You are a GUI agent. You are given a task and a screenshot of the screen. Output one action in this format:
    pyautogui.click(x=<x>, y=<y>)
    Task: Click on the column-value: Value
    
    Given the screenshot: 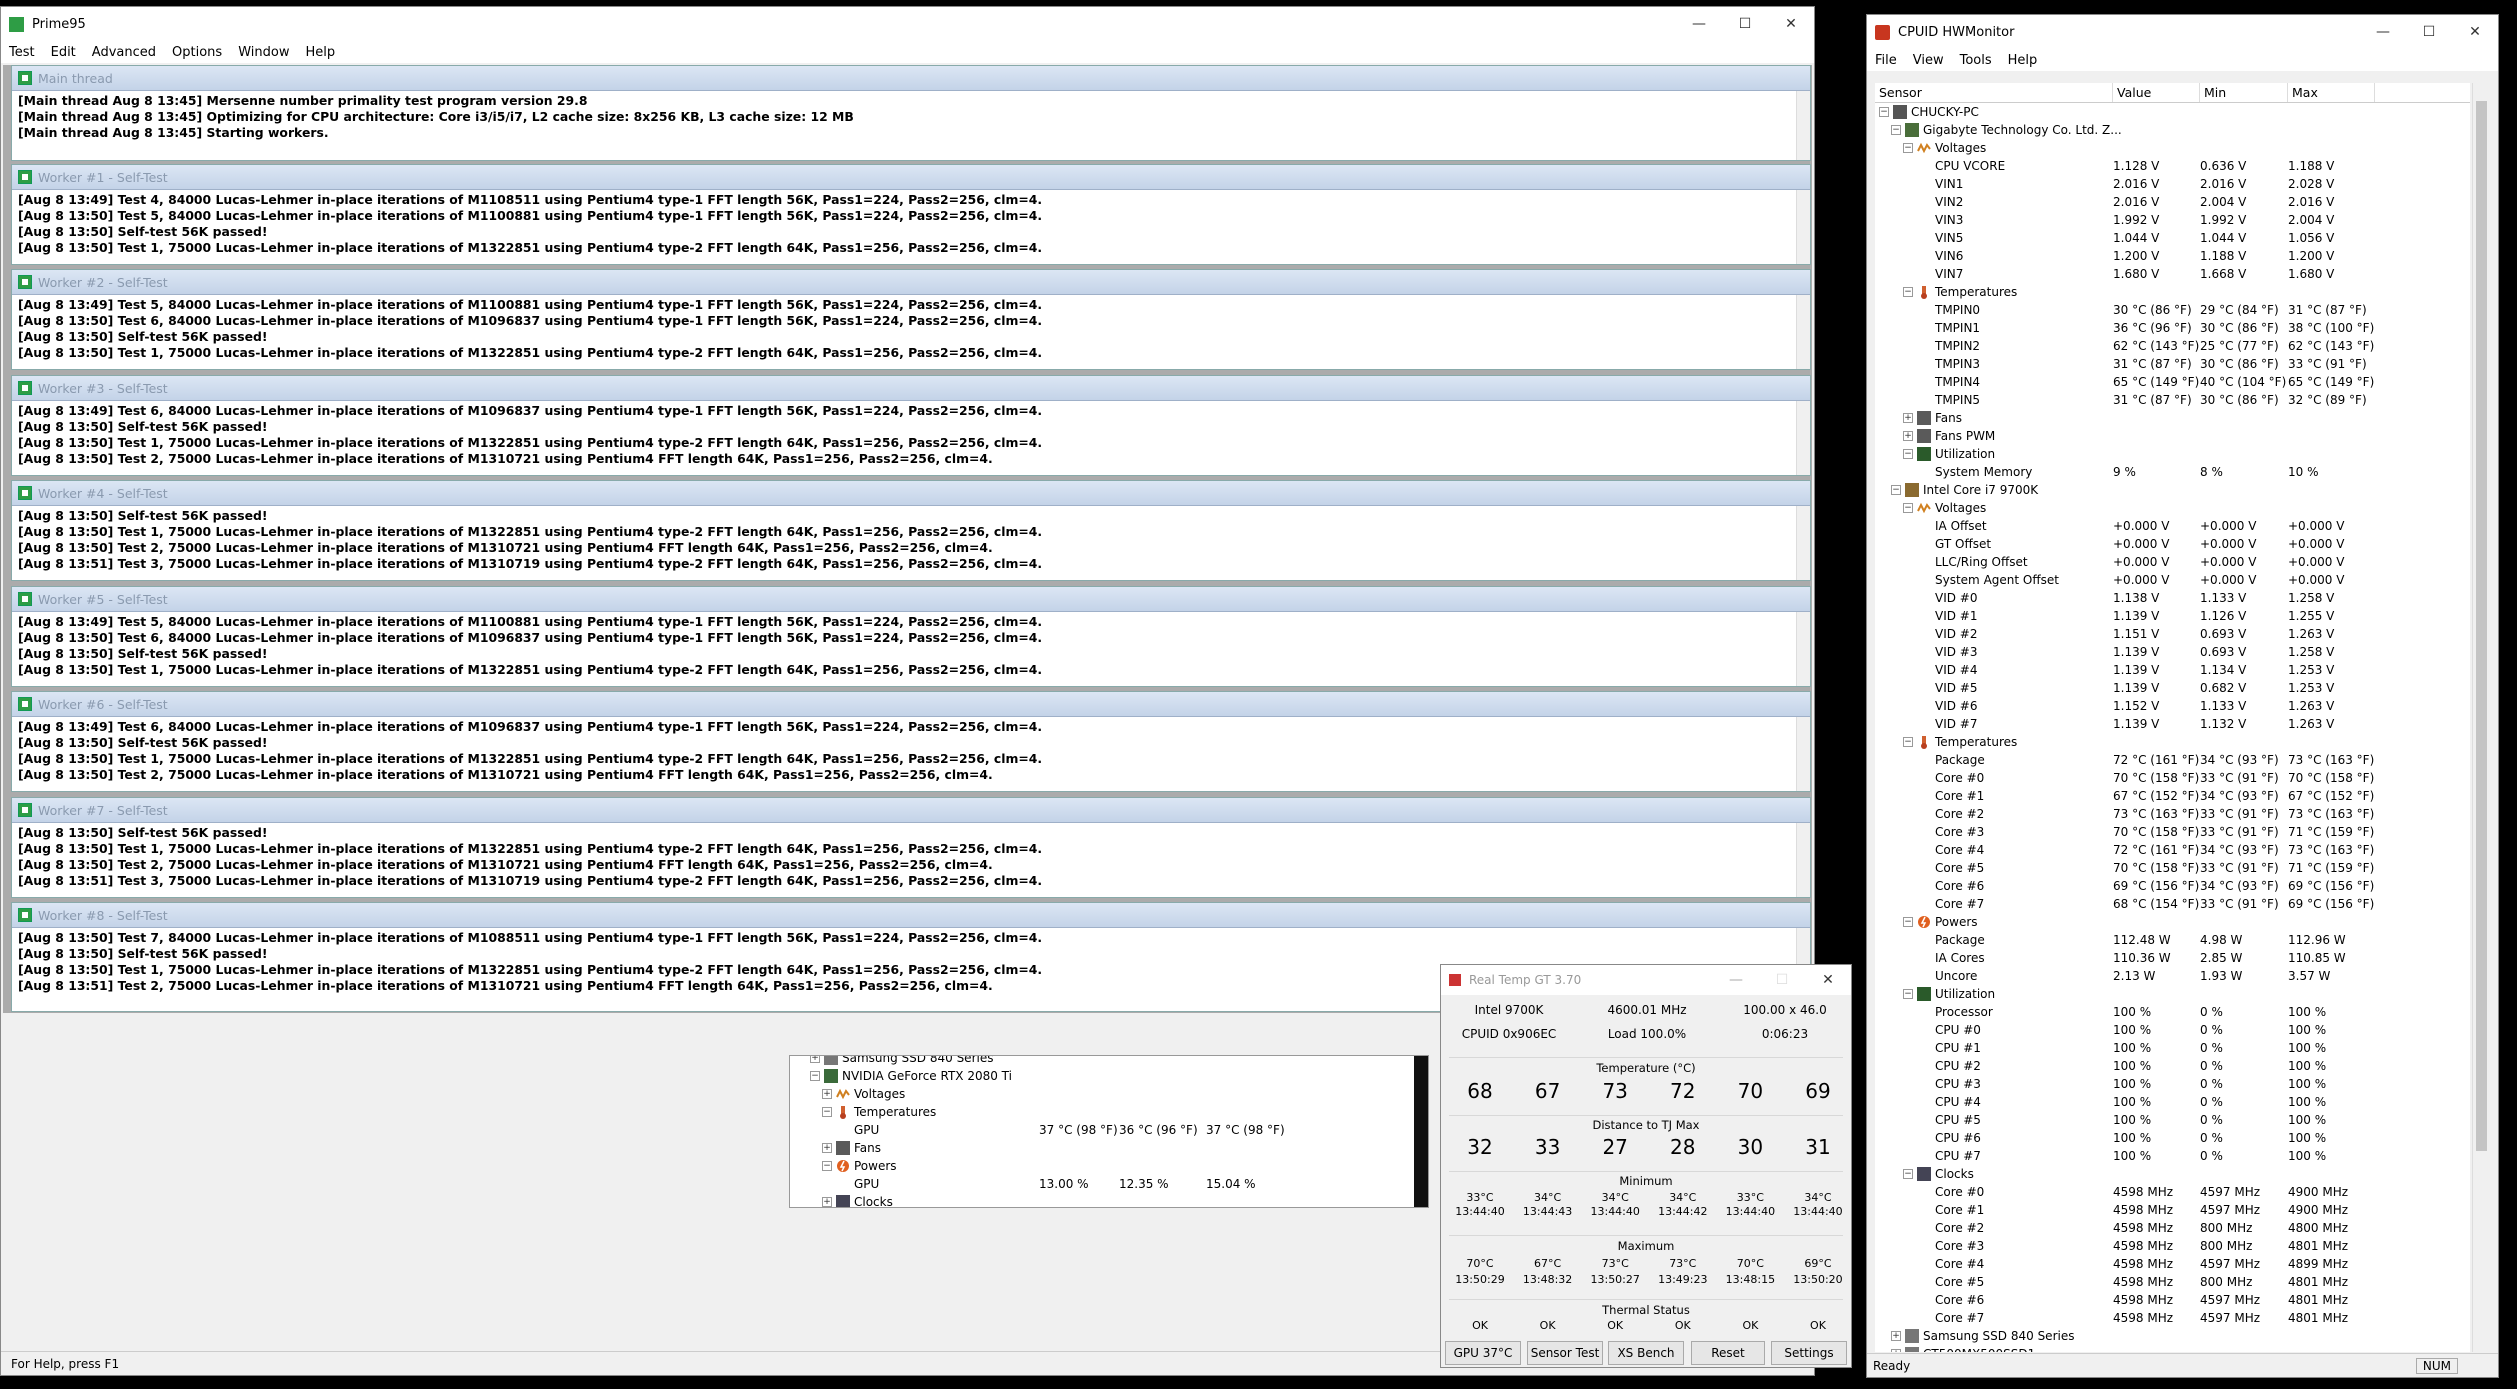 What is the action you would take?
    pyautogui.click(x=2156, y=92)
    